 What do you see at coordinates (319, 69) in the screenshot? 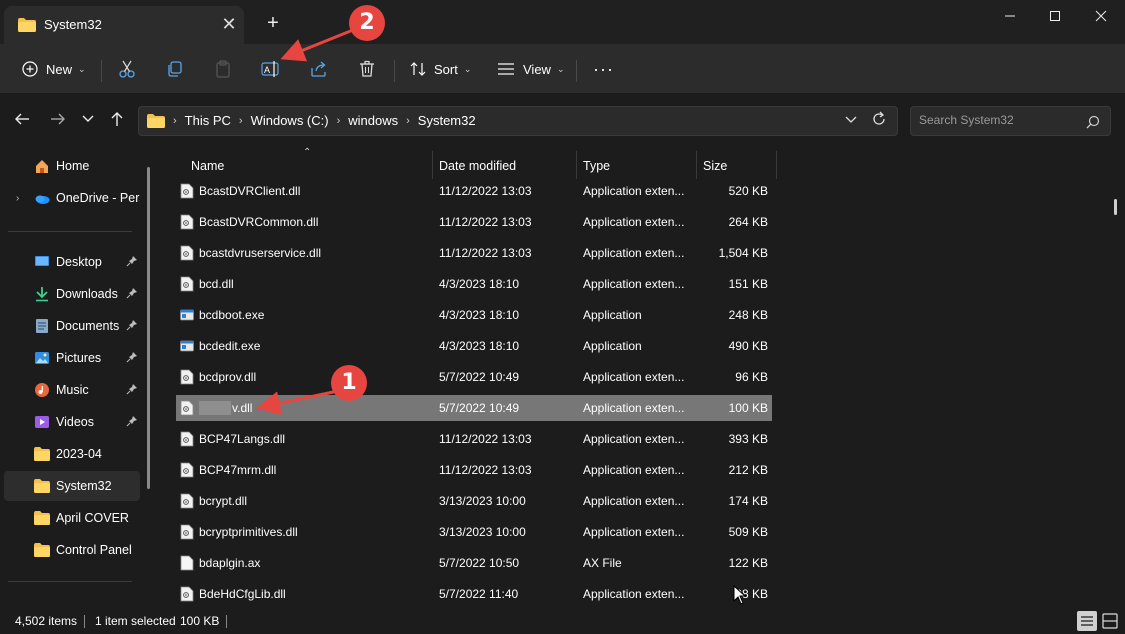
I see `share-button` at bounding box center [319, 69].